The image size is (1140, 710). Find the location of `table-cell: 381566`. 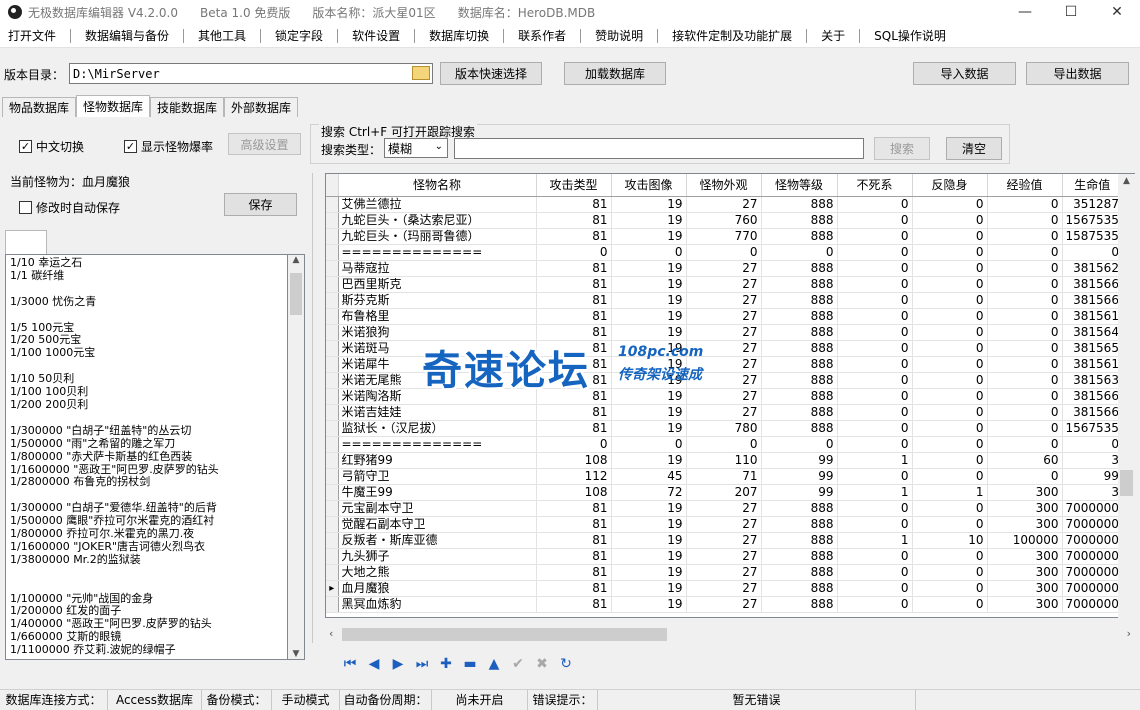

table-cell: 381566 is located at coordinates (1092, 284).